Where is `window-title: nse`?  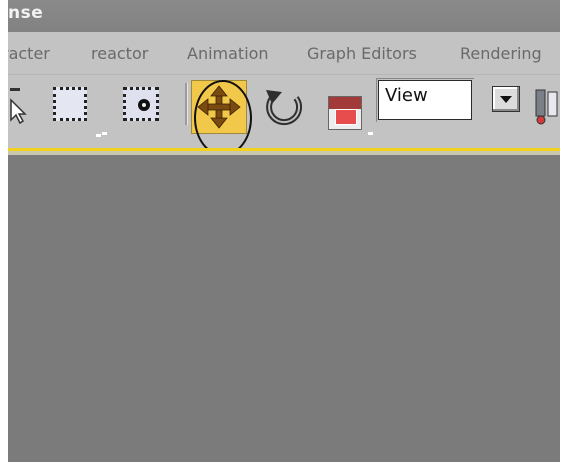
window-title: nse is located at coordinates (26, 13).